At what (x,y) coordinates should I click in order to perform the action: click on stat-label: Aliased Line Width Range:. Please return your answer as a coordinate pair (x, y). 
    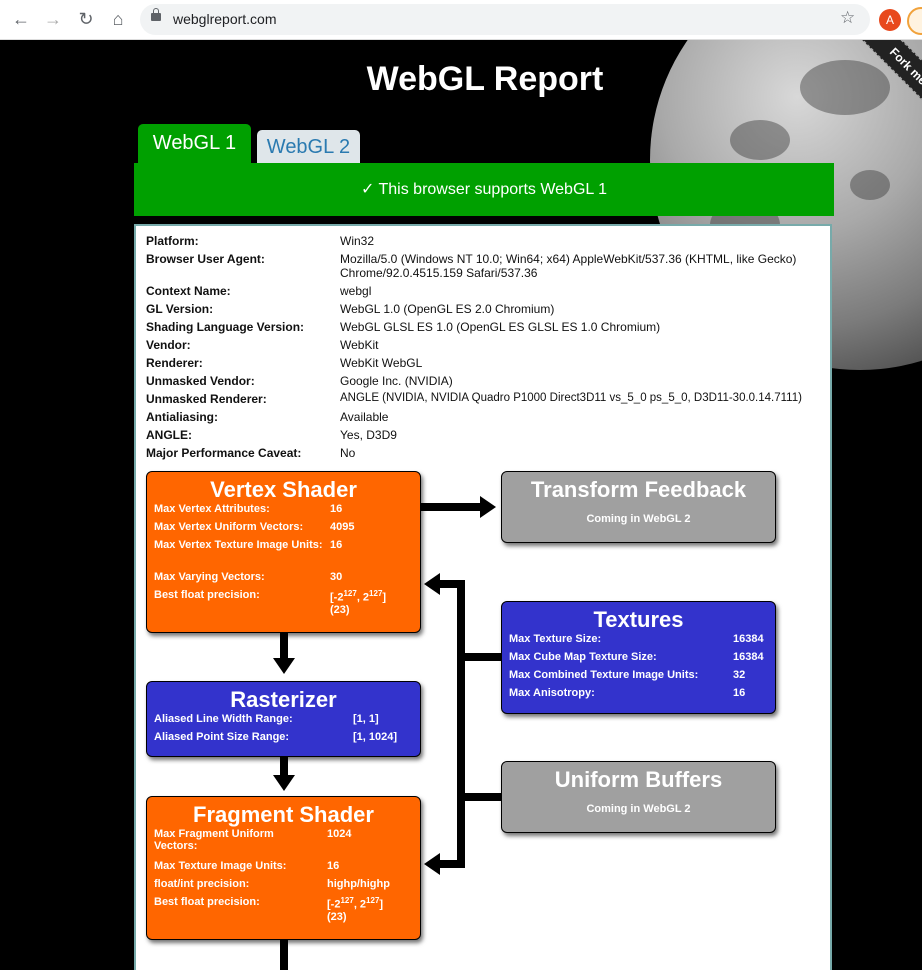
    Looking at the image, I should click on (223, 719).